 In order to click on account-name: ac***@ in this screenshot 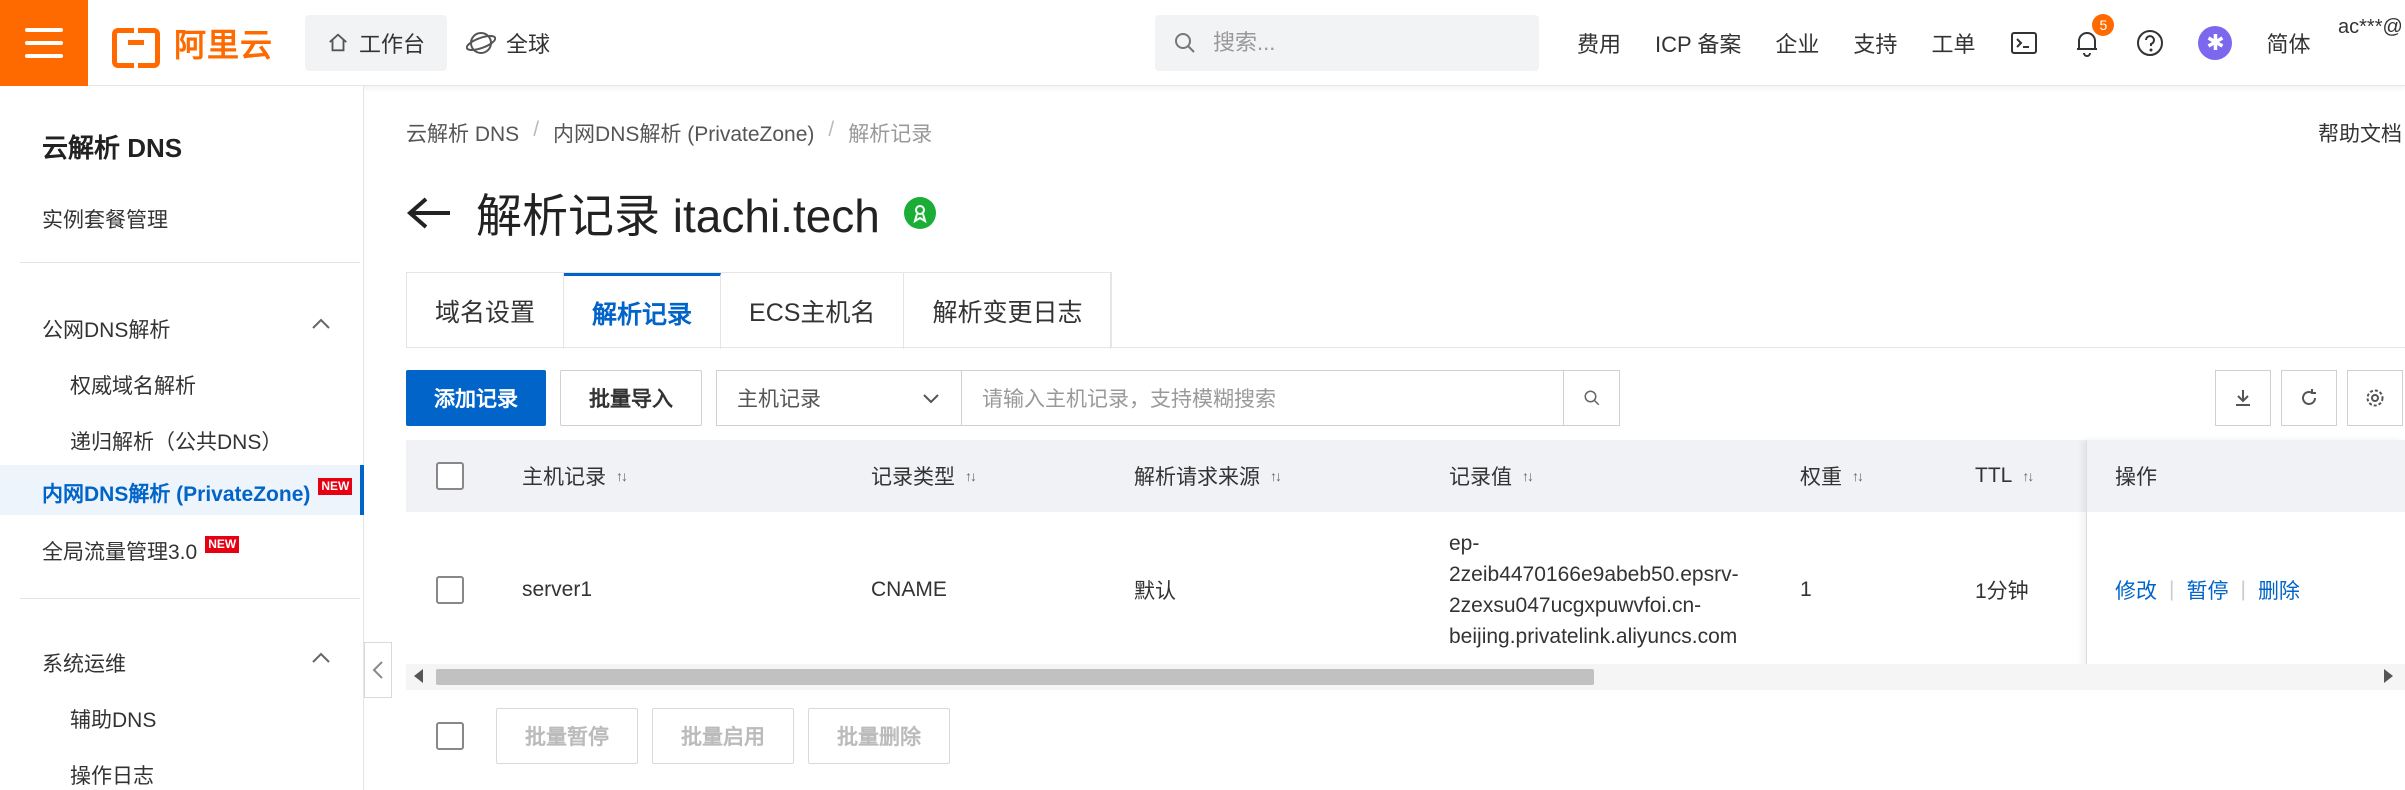, I will do `click(2370, 27)`.